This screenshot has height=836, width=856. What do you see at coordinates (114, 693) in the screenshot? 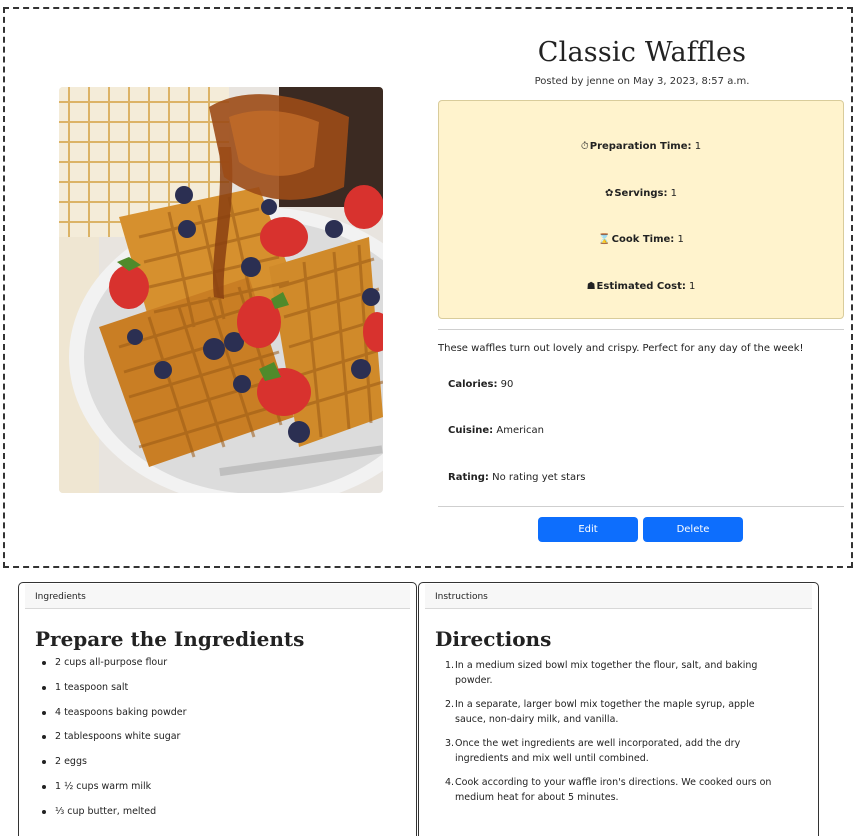
I see `ingredient-item: 1 teaspoon salt` at bounding box center [114, 693].